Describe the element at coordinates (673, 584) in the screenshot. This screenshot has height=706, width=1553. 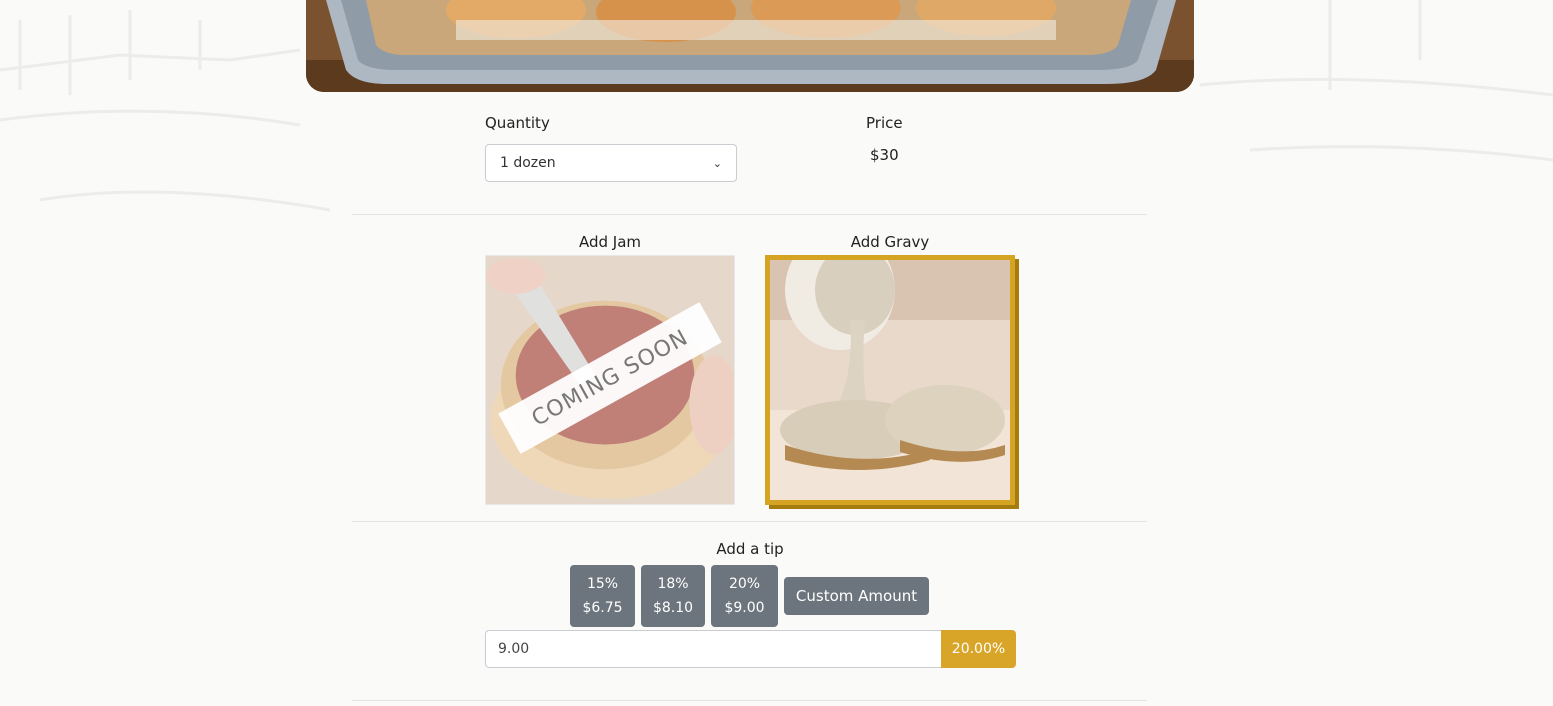
I see `tip-percent: 18%` at that location.